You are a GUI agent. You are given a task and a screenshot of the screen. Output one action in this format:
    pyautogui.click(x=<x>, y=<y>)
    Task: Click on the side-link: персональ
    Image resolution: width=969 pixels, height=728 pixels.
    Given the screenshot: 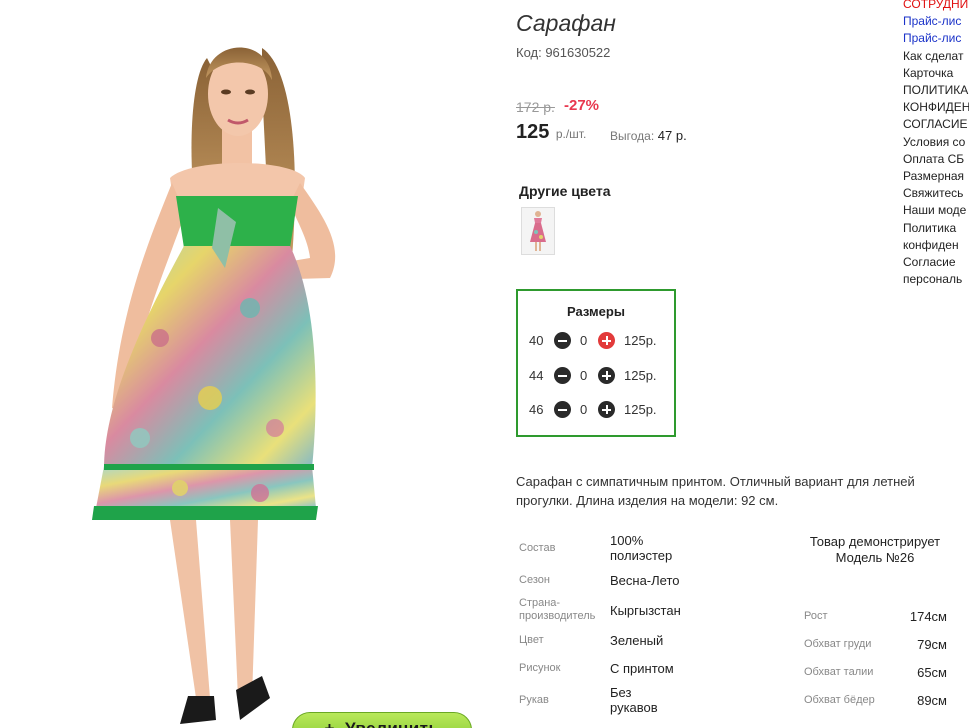 What is the action you would take?
    pyautogui.click(x=936, y=279)
    